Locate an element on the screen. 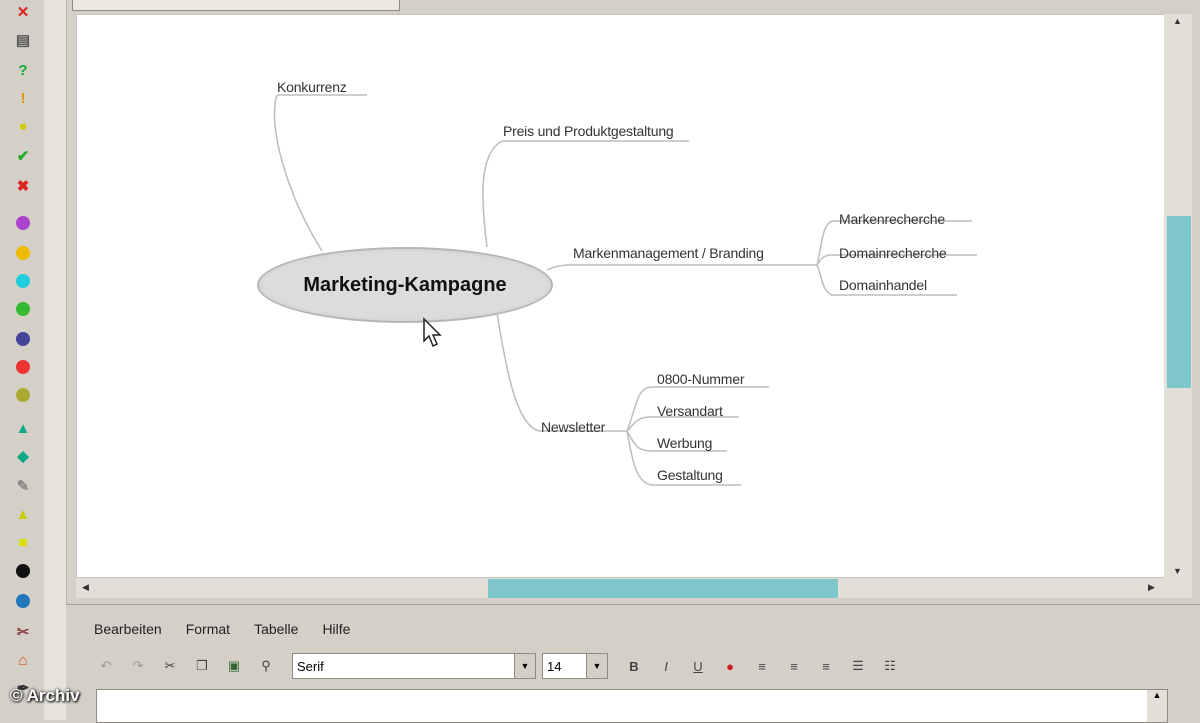  text-color-icon: ● is located at coordinates (730, 666).